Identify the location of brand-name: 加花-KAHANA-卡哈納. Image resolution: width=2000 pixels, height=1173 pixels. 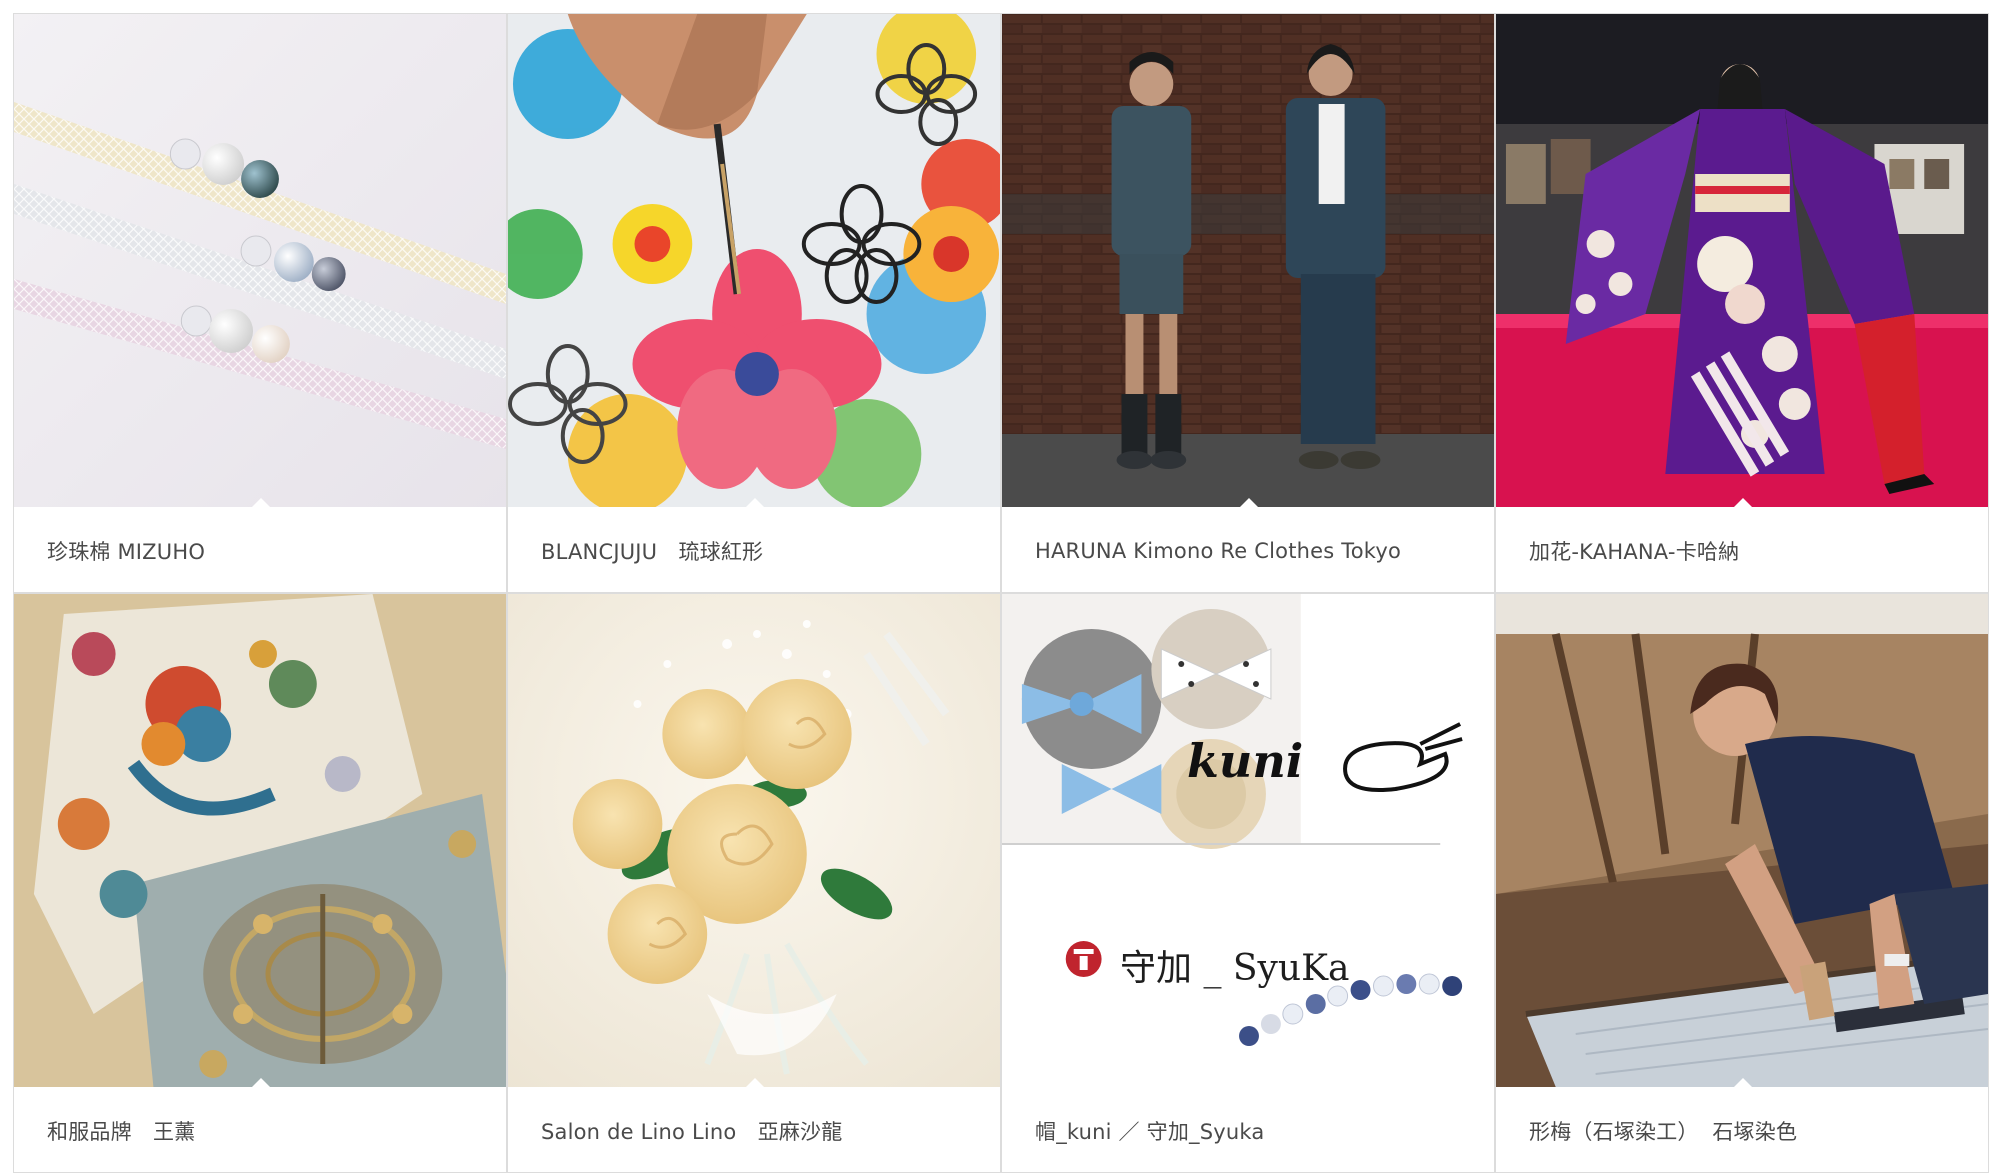
(1742, 549).